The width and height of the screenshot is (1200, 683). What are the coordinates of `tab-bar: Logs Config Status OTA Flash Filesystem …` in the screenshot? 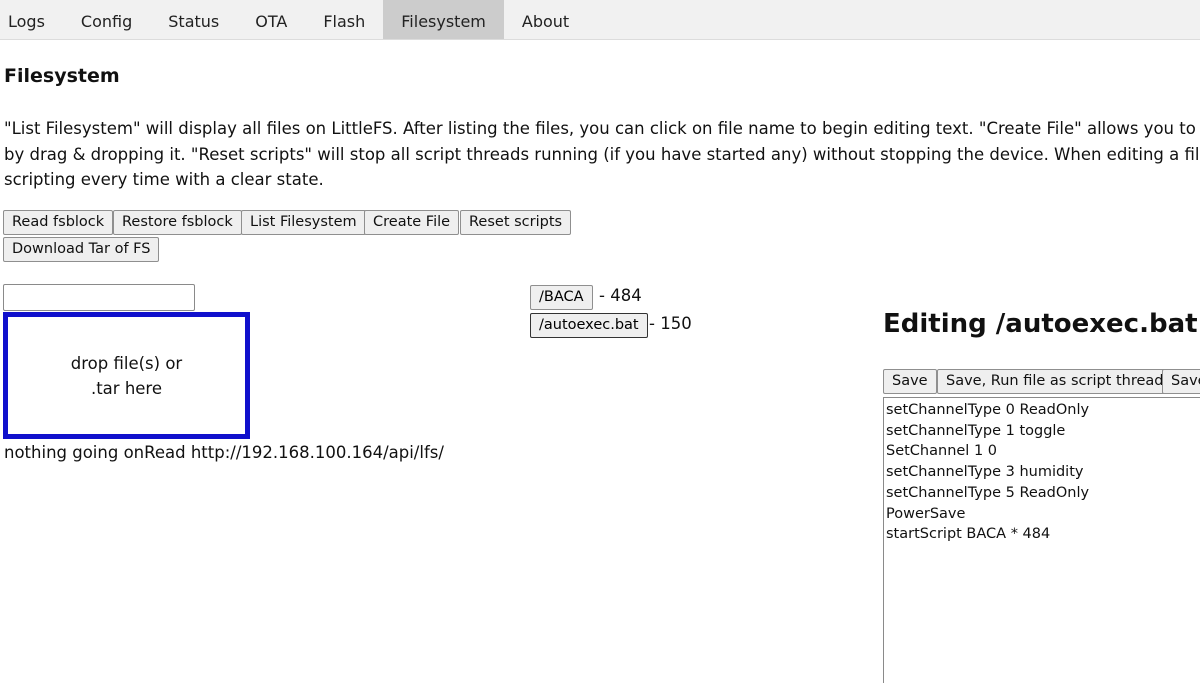 It's located at (600, 20).